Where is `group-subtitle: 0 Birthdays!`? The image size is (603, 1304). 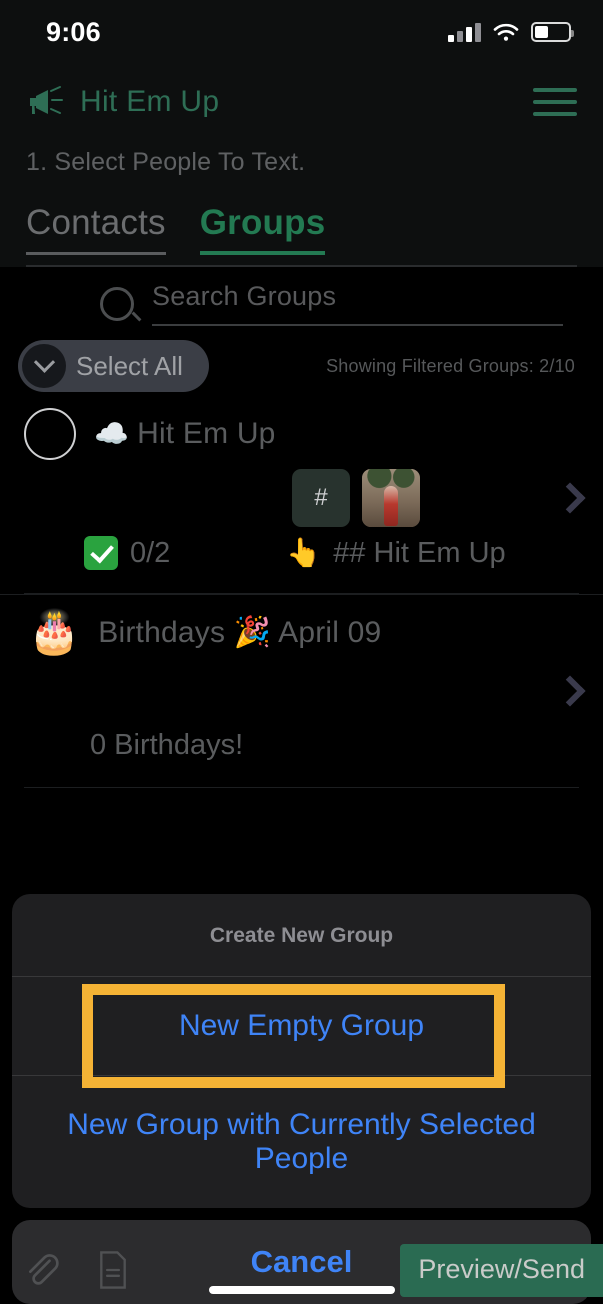
group-subtitle: 0 Birthdays! is located at coordinates (167, 745).